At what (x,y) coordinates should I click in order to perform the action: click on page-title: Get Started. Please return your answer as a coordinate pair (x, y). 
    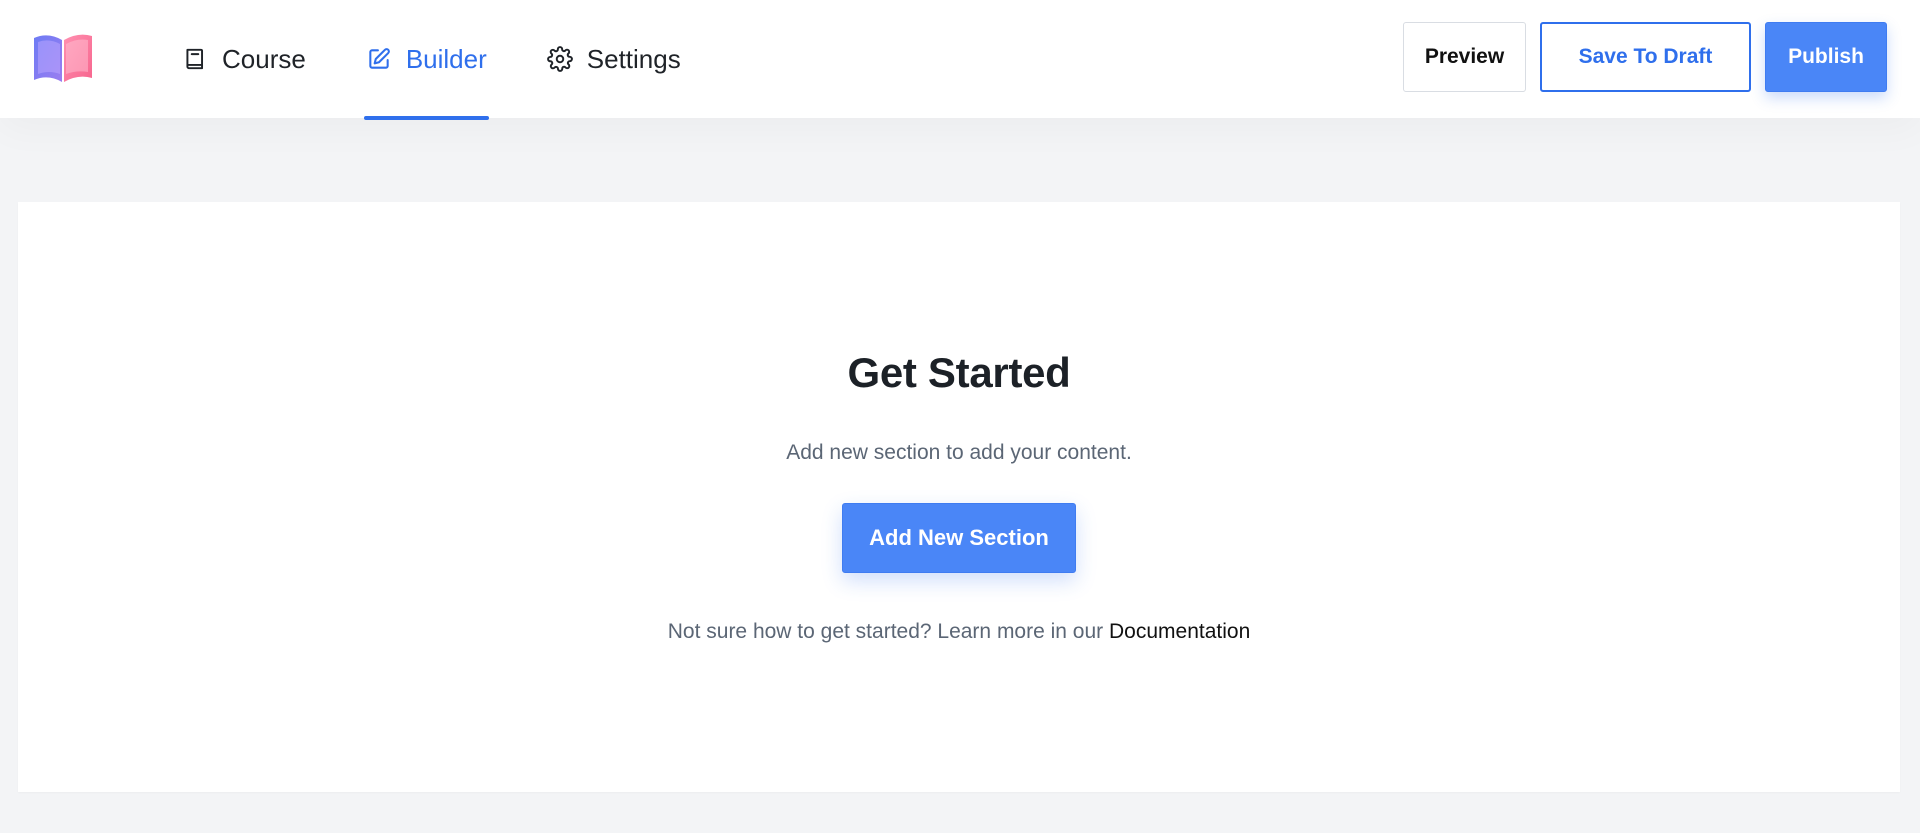
    Looking at the image, I should click on (959, 372).